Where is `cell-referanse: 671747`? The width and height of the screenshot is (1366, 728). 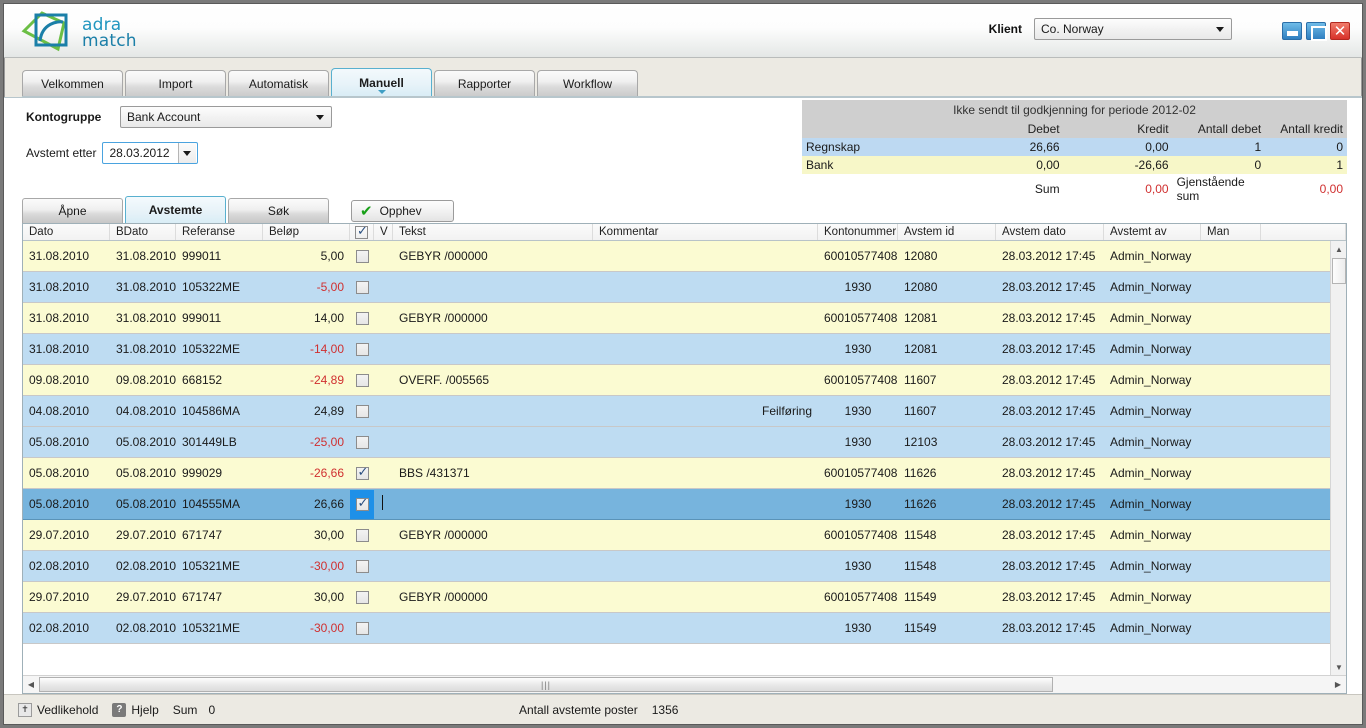 cell-referanse: 671747 is located at coordinates (202, 597).